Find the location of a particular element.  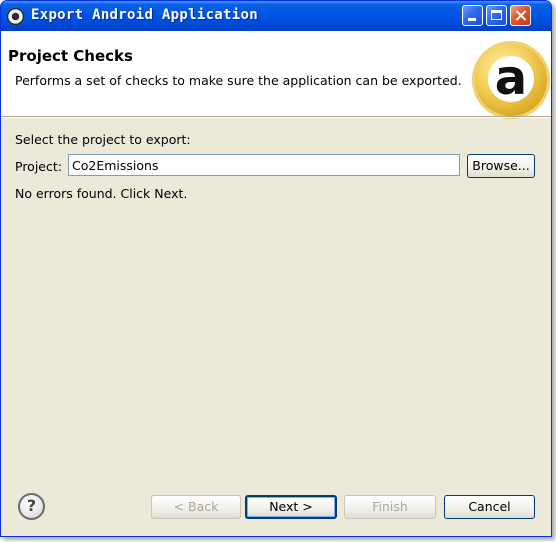

title-bar: Export Android Application is located at coordinates (276, 16).